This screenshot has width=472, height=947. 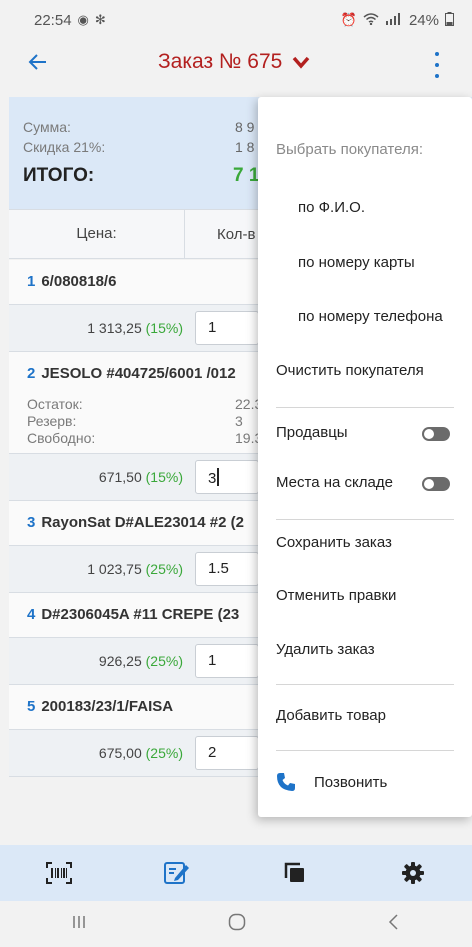 What do you see at coordinates (286, 782) in the screenshot?
I see `phone-icon` at bounding box center [286, 782].